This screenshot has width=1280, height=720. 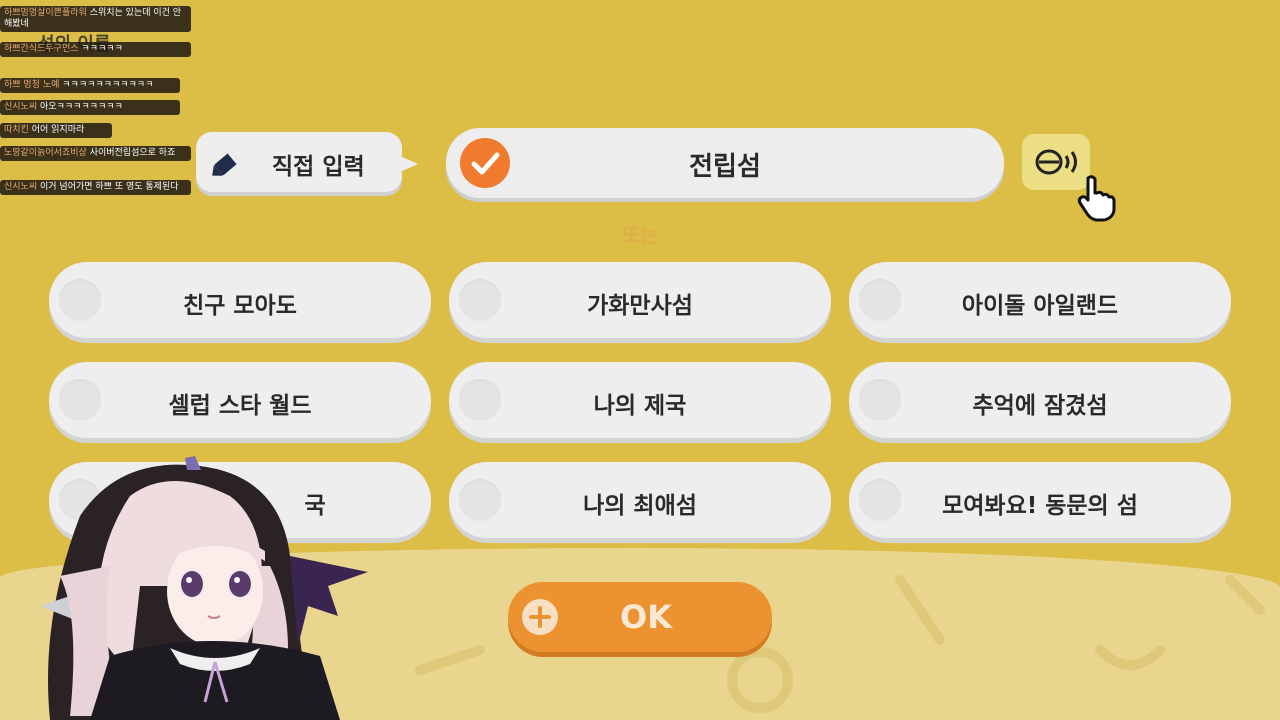 I want to click on ok-button: OK, so click(x=640, y=617).